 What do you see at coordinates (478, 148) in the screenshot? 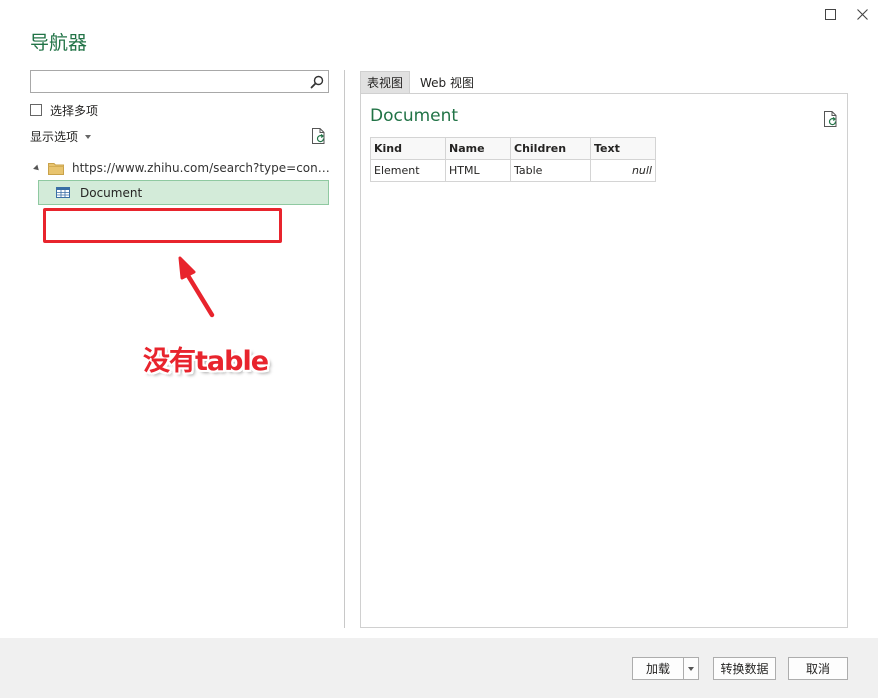
I see `column-header-name: Name` at bounding box center [478, 148].